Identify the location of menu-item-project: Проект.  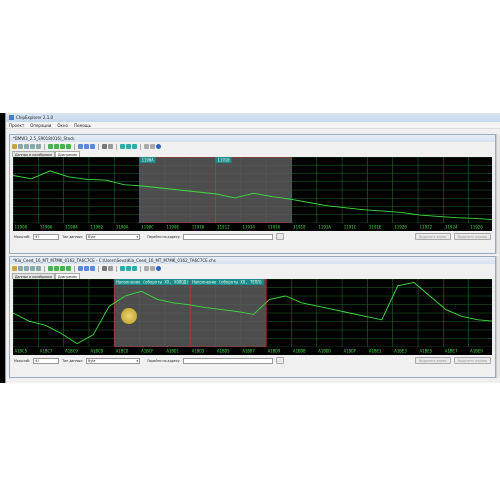
(16, 125).